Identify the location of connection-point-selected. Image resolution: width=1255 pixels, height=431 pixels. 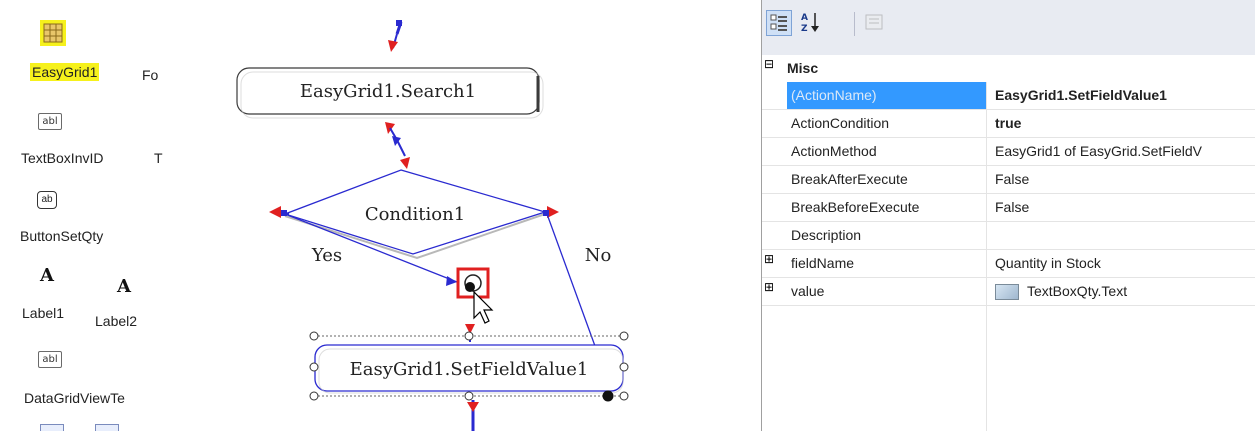
(473, 283).